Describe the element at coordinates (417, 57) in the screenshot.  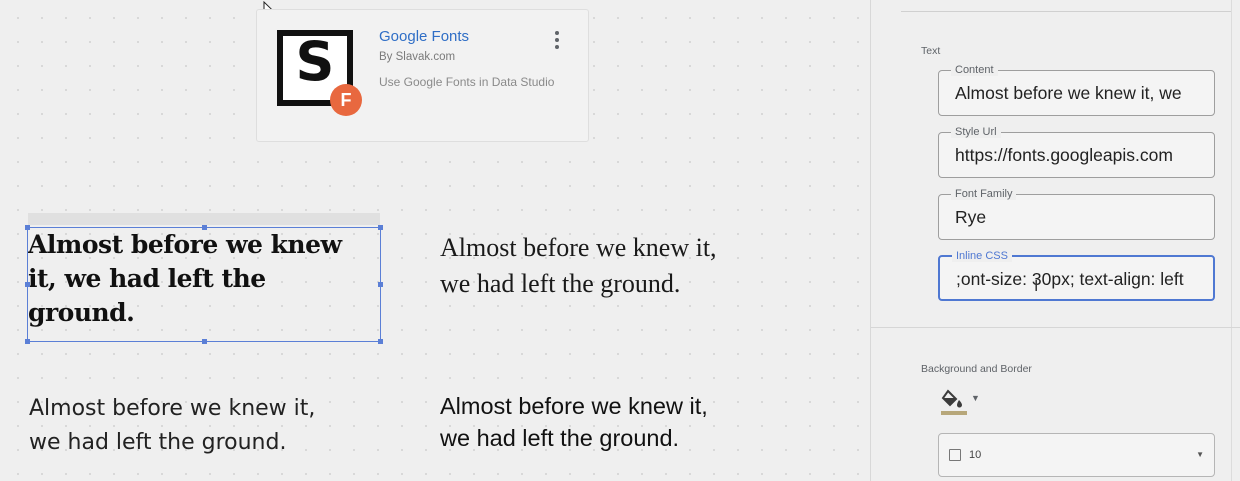
I see `connector-author: By Slavak.com` at that location.